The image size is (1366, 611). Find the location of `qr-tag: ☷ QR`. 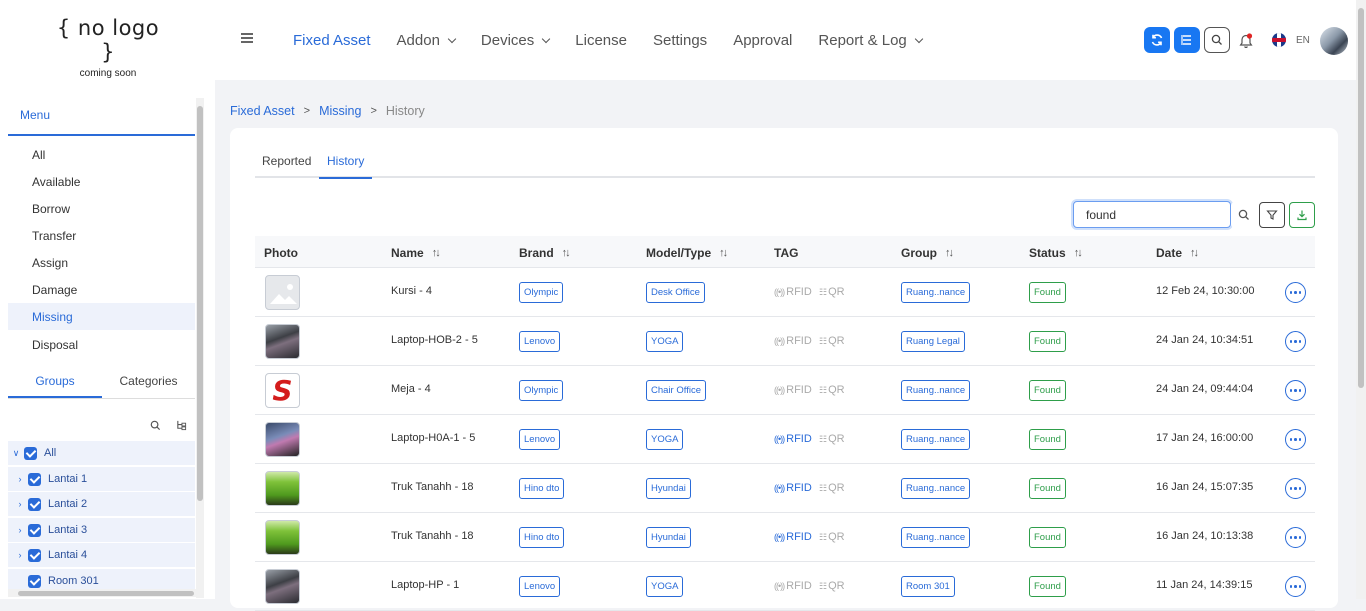

qr-tag: ☷ QR is located at coordinates (832, 341).